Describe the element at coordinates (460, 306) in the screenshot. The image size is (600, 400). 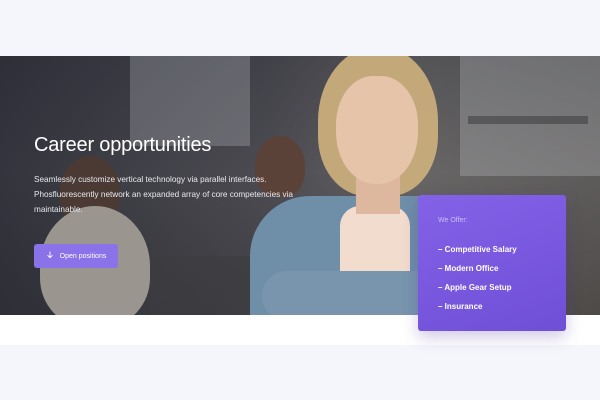
I see `offer-item: – Insurance` at that location.